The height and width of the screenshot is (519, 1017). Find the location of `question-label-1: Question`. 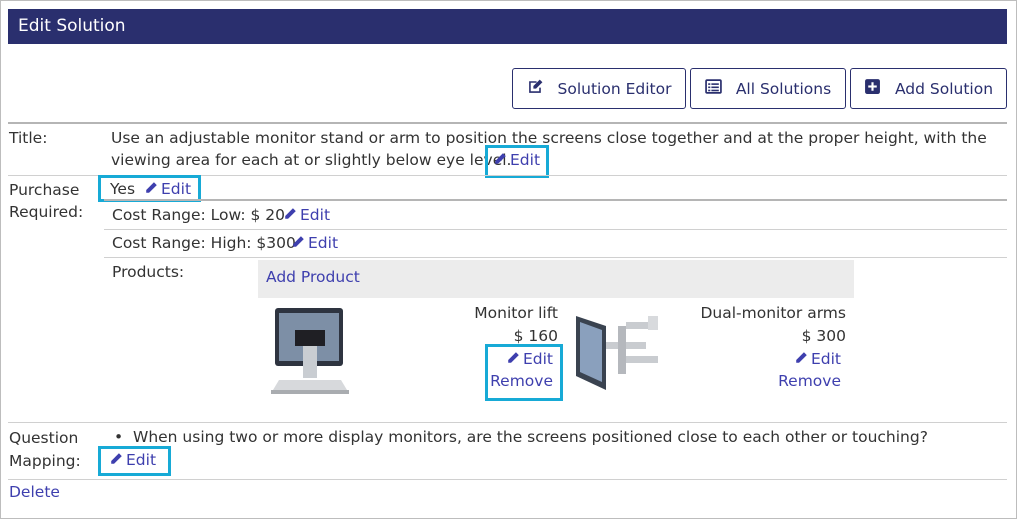

question-label-1: Question is located at coordinates (44, 438).